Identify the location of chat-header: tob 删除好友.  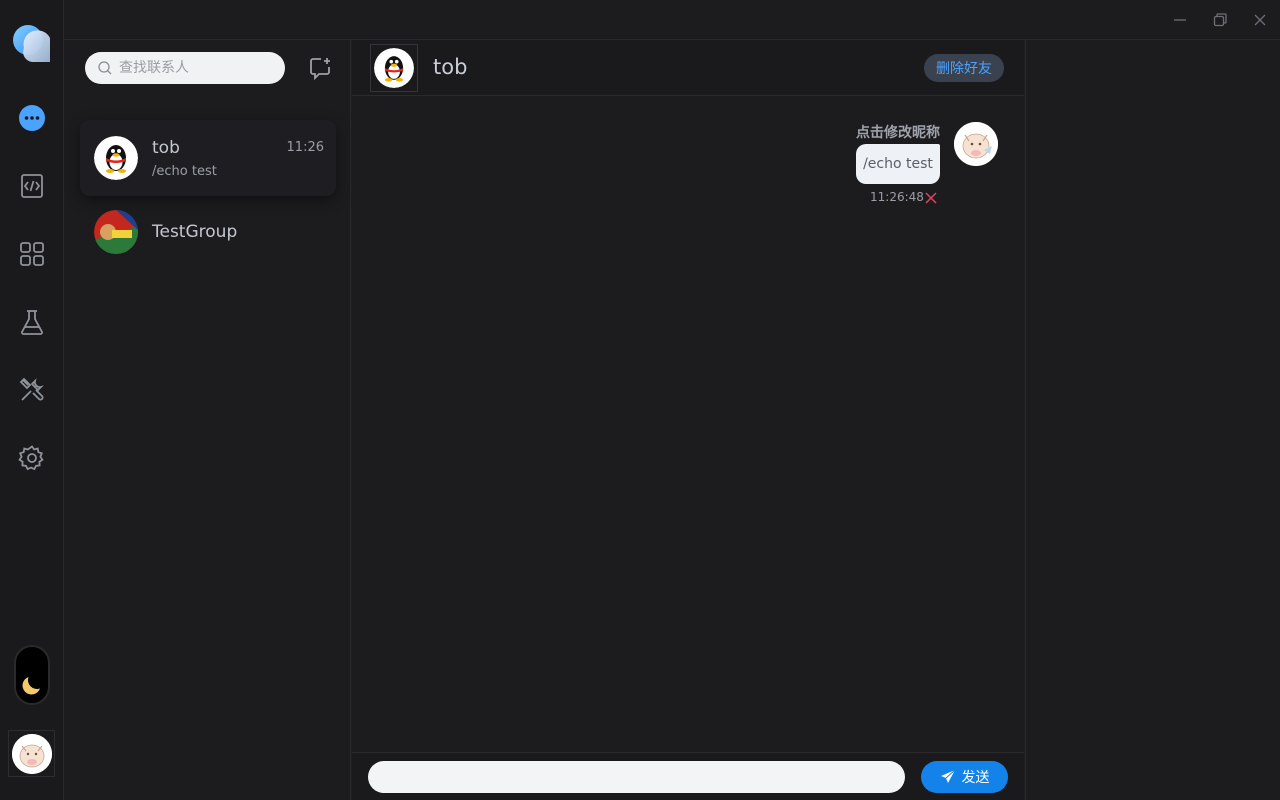
(688, 68).